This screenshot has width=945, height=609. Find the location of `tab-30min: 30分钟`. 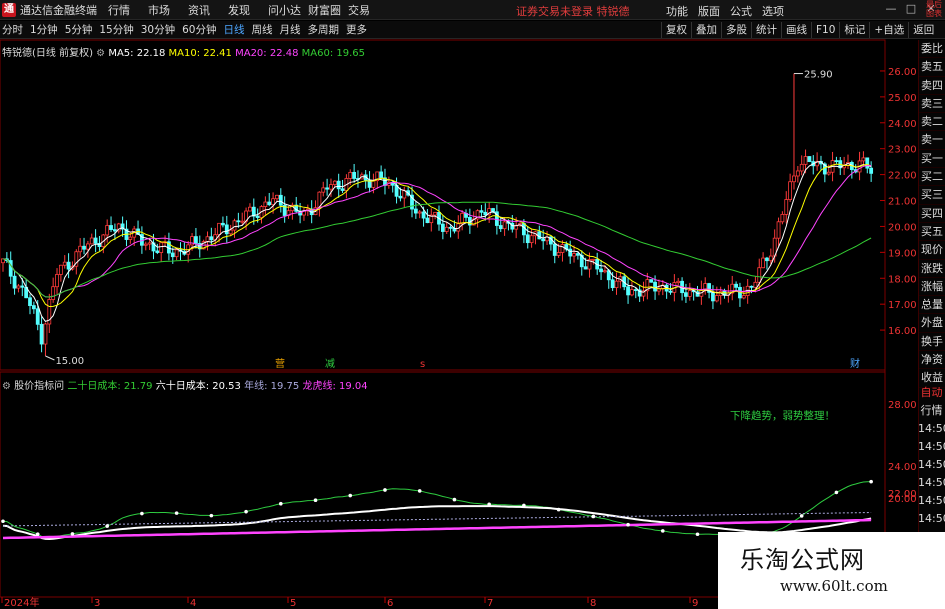

tab-30min: 30分钟 is located at coordinates (158, 29).